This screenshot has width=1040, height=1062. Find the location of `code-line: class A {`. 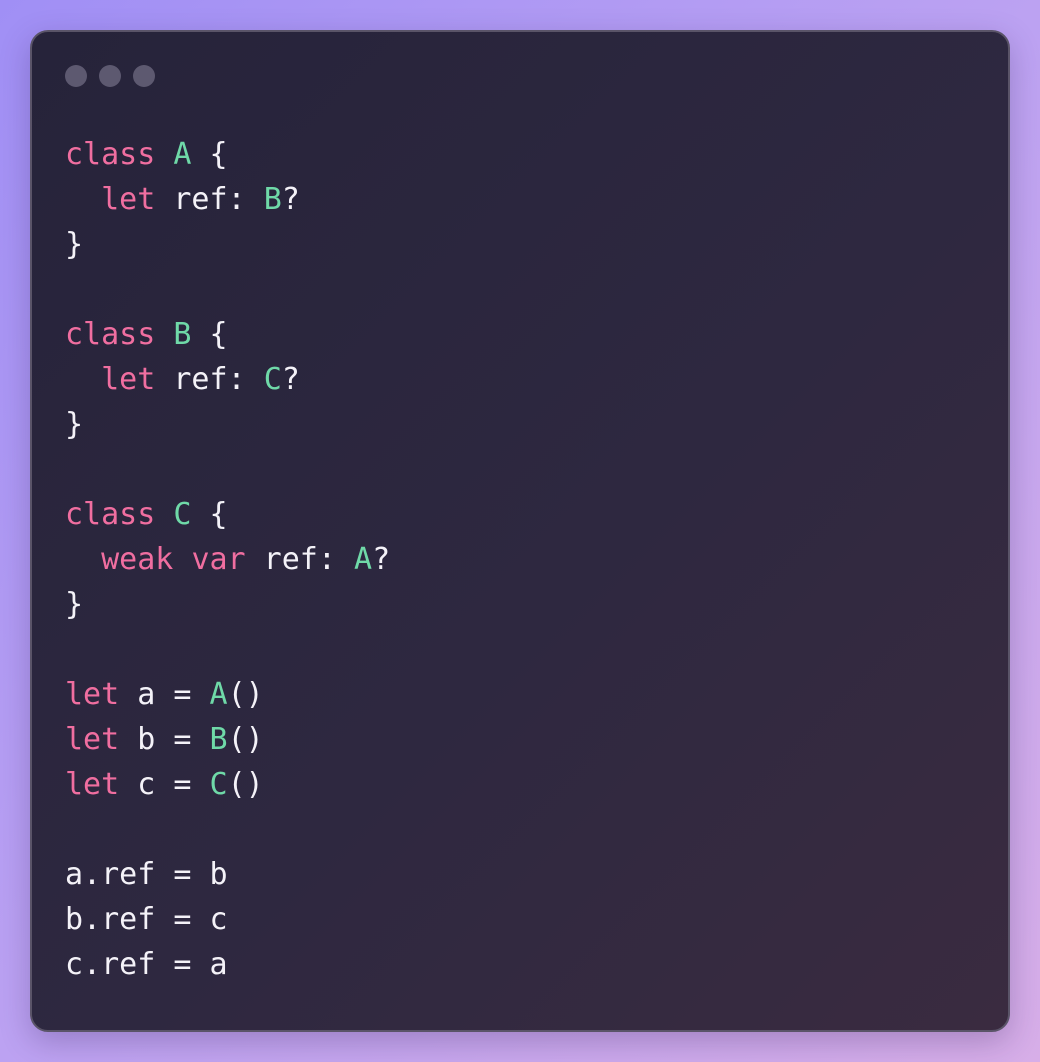

code-line: class A { is located at coordinates (227, 154).